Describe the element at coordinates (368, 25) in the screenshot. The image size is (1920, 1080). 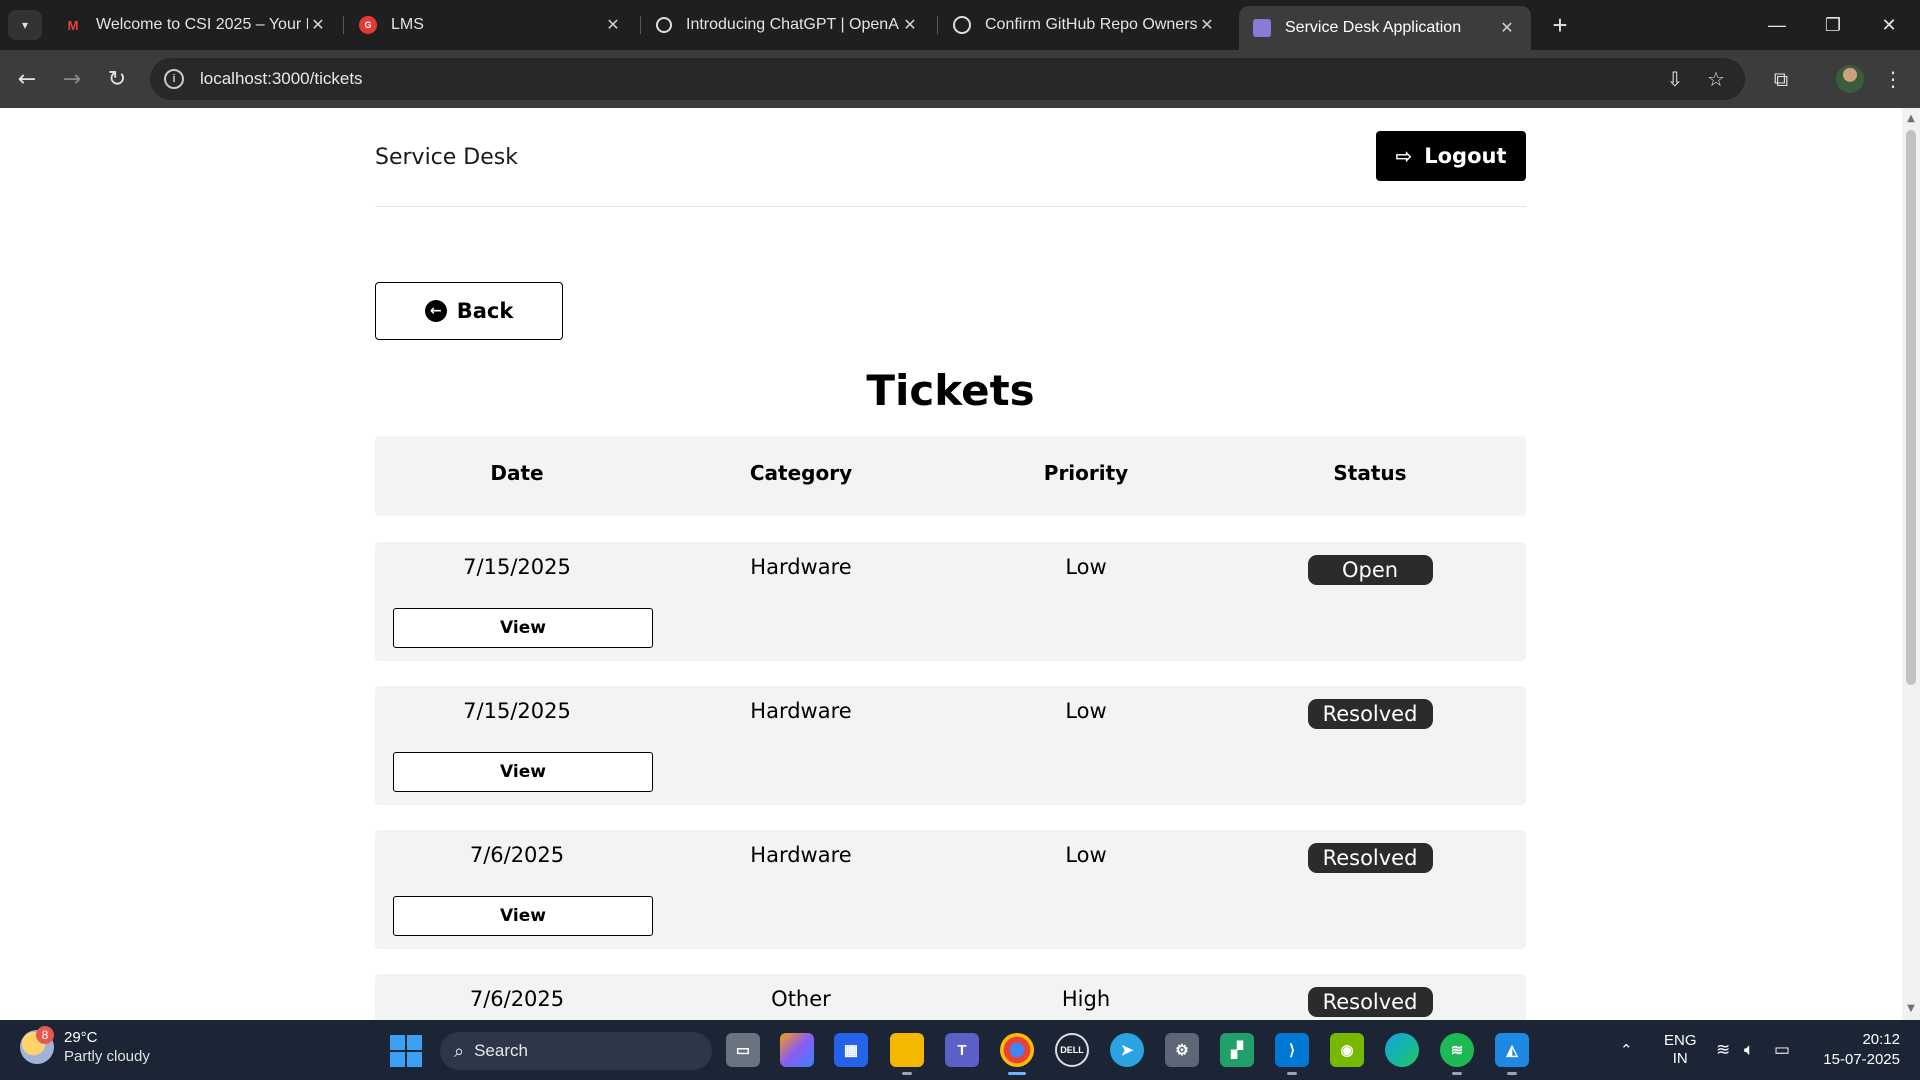
I see `lms-icon: G` at that location.